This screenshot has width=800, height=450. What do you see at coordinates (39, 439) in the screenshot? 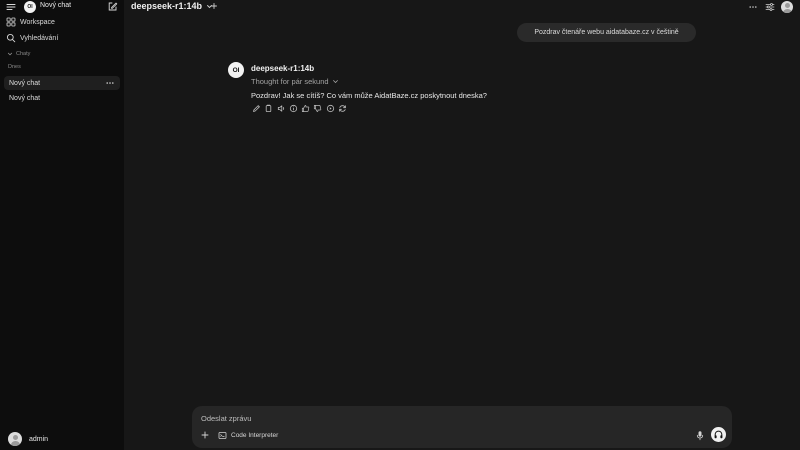
I see `user-name: admin` at bounding box center [39, 439].